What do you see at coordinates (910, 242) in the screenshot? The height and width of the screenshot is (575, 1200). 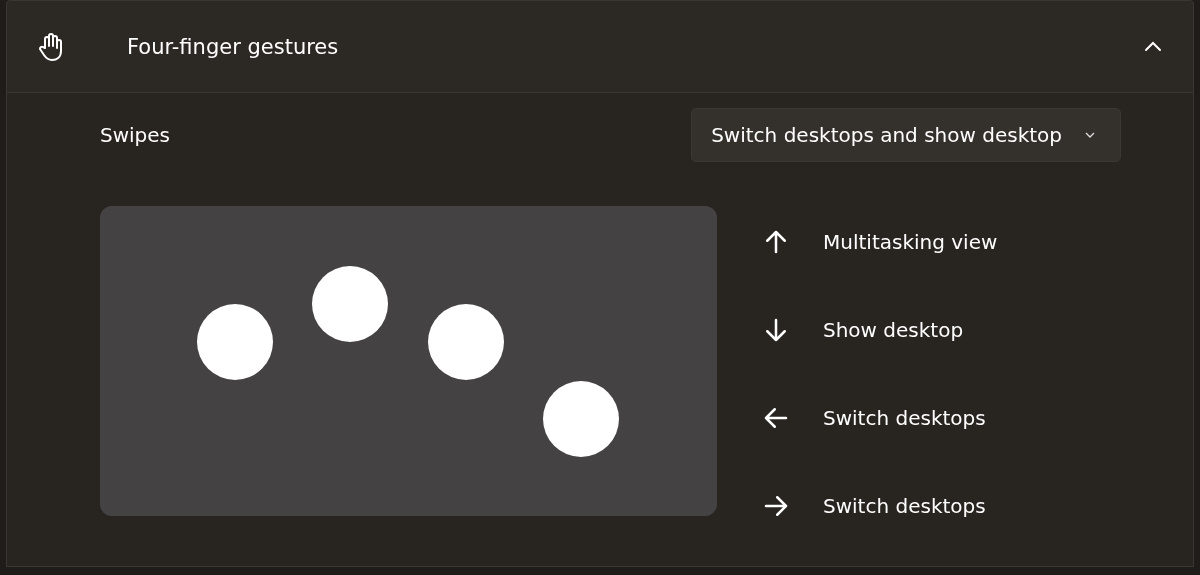 I see `gesture-label: Multitasking view` at bounding box center [910, 242].